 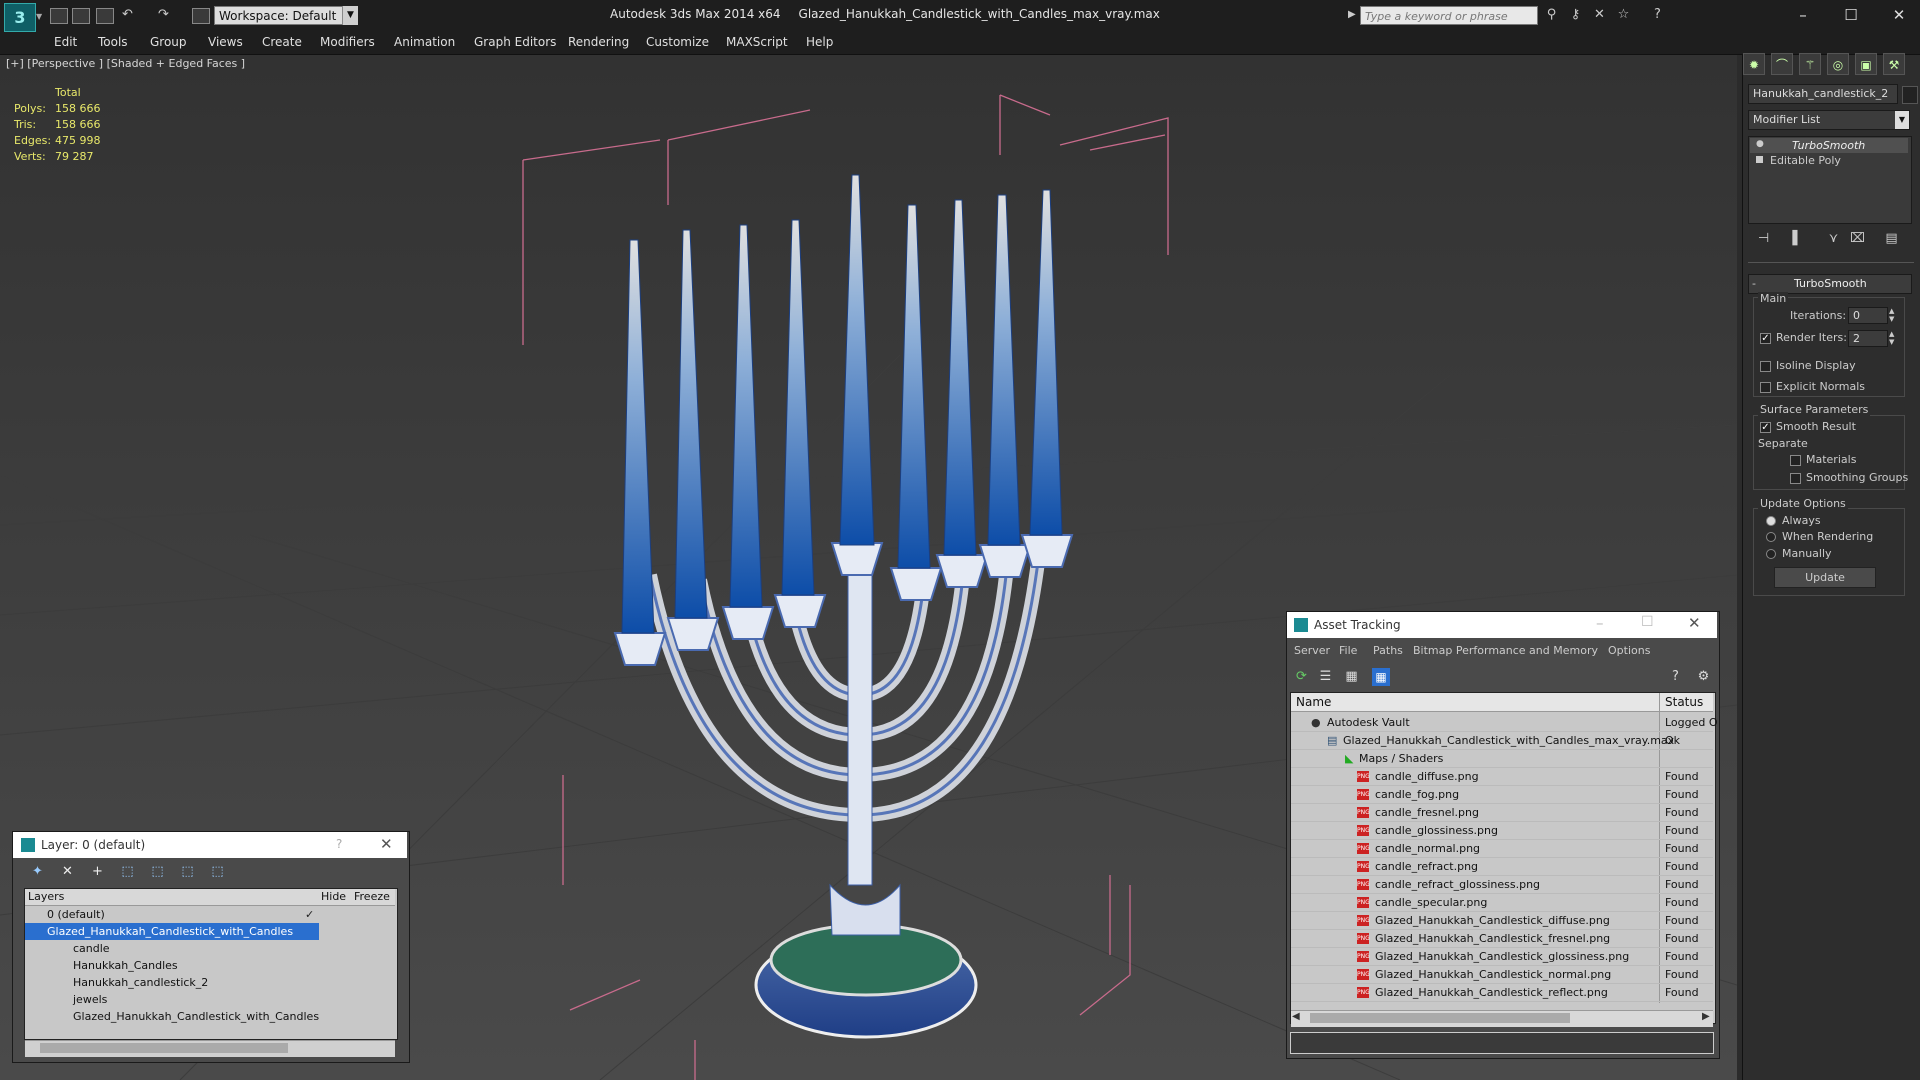 I want to click on asset-row: PNG candle_fresnel.png Found, so click(x=1502, y=813).